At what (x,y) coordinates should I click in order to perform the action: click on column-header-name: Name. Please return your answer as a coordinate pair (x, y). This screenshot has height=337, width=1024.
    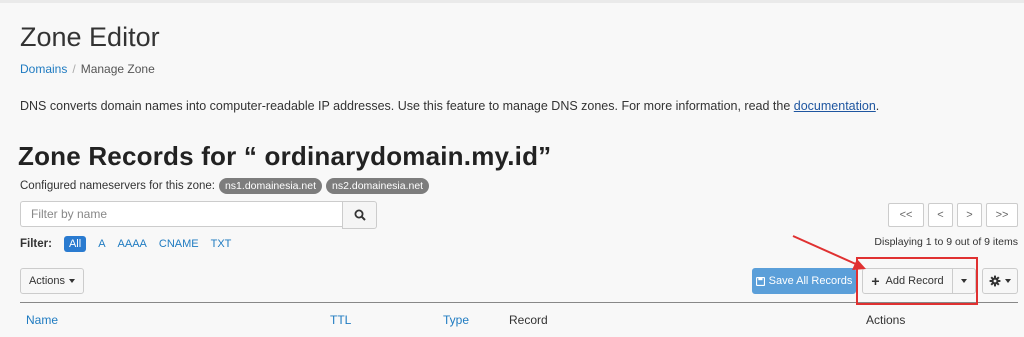
    Looking at the image, I should click on (42, 320).